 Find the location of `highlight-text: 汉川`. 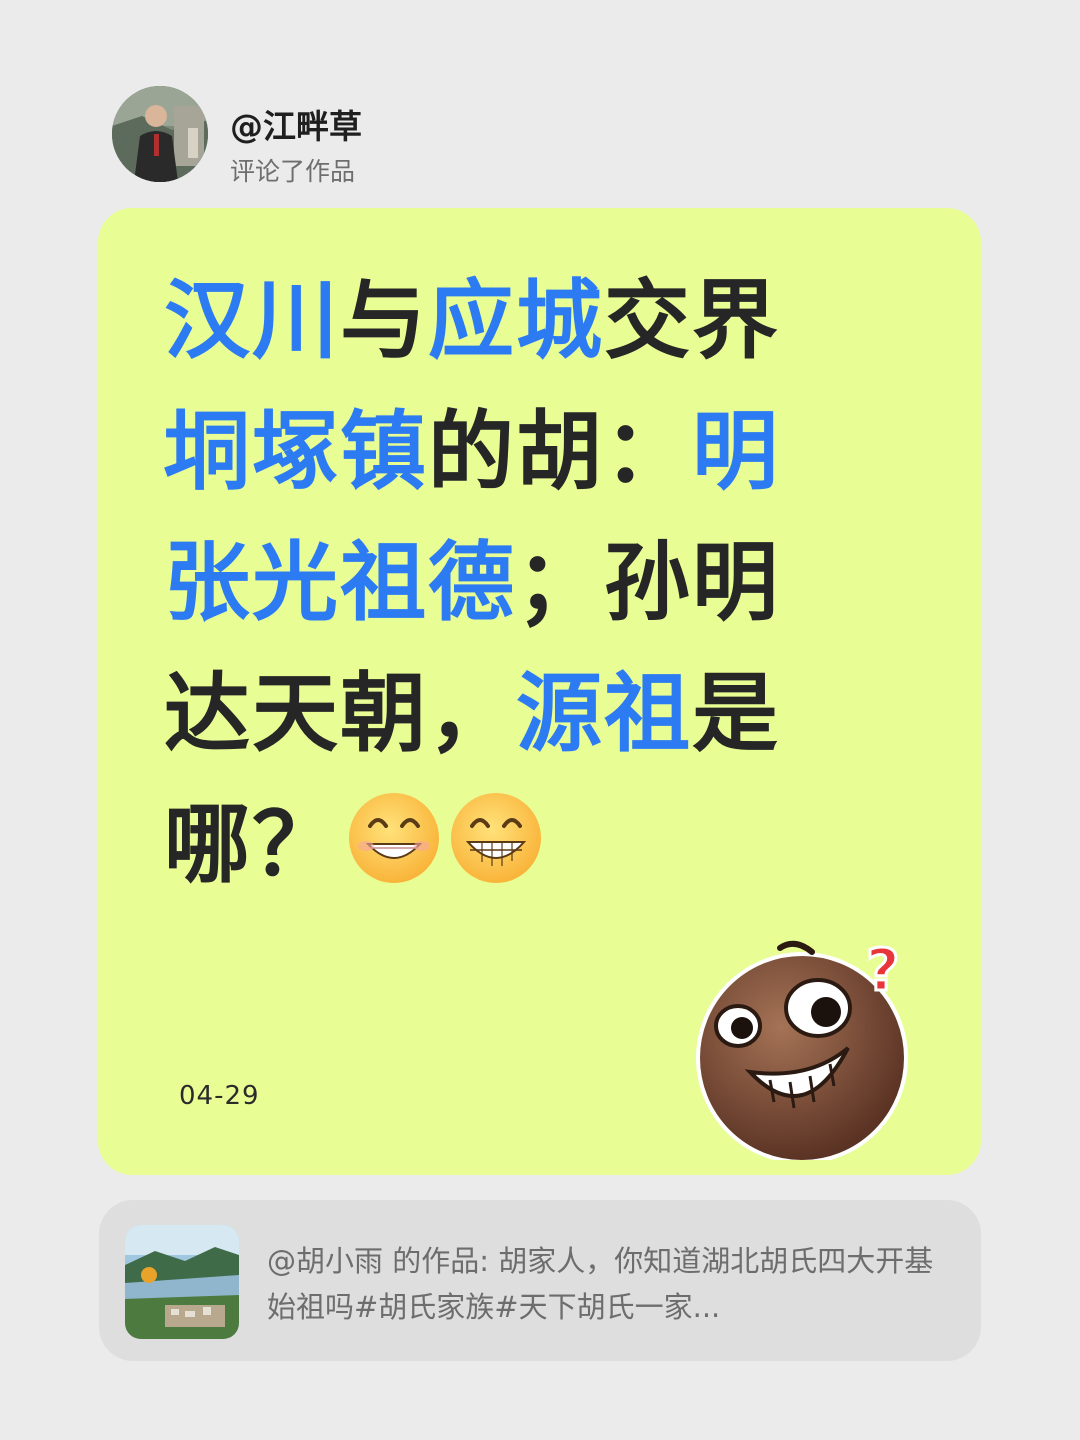

highlight-text: 汉川 is located at coordinates (252, 321).